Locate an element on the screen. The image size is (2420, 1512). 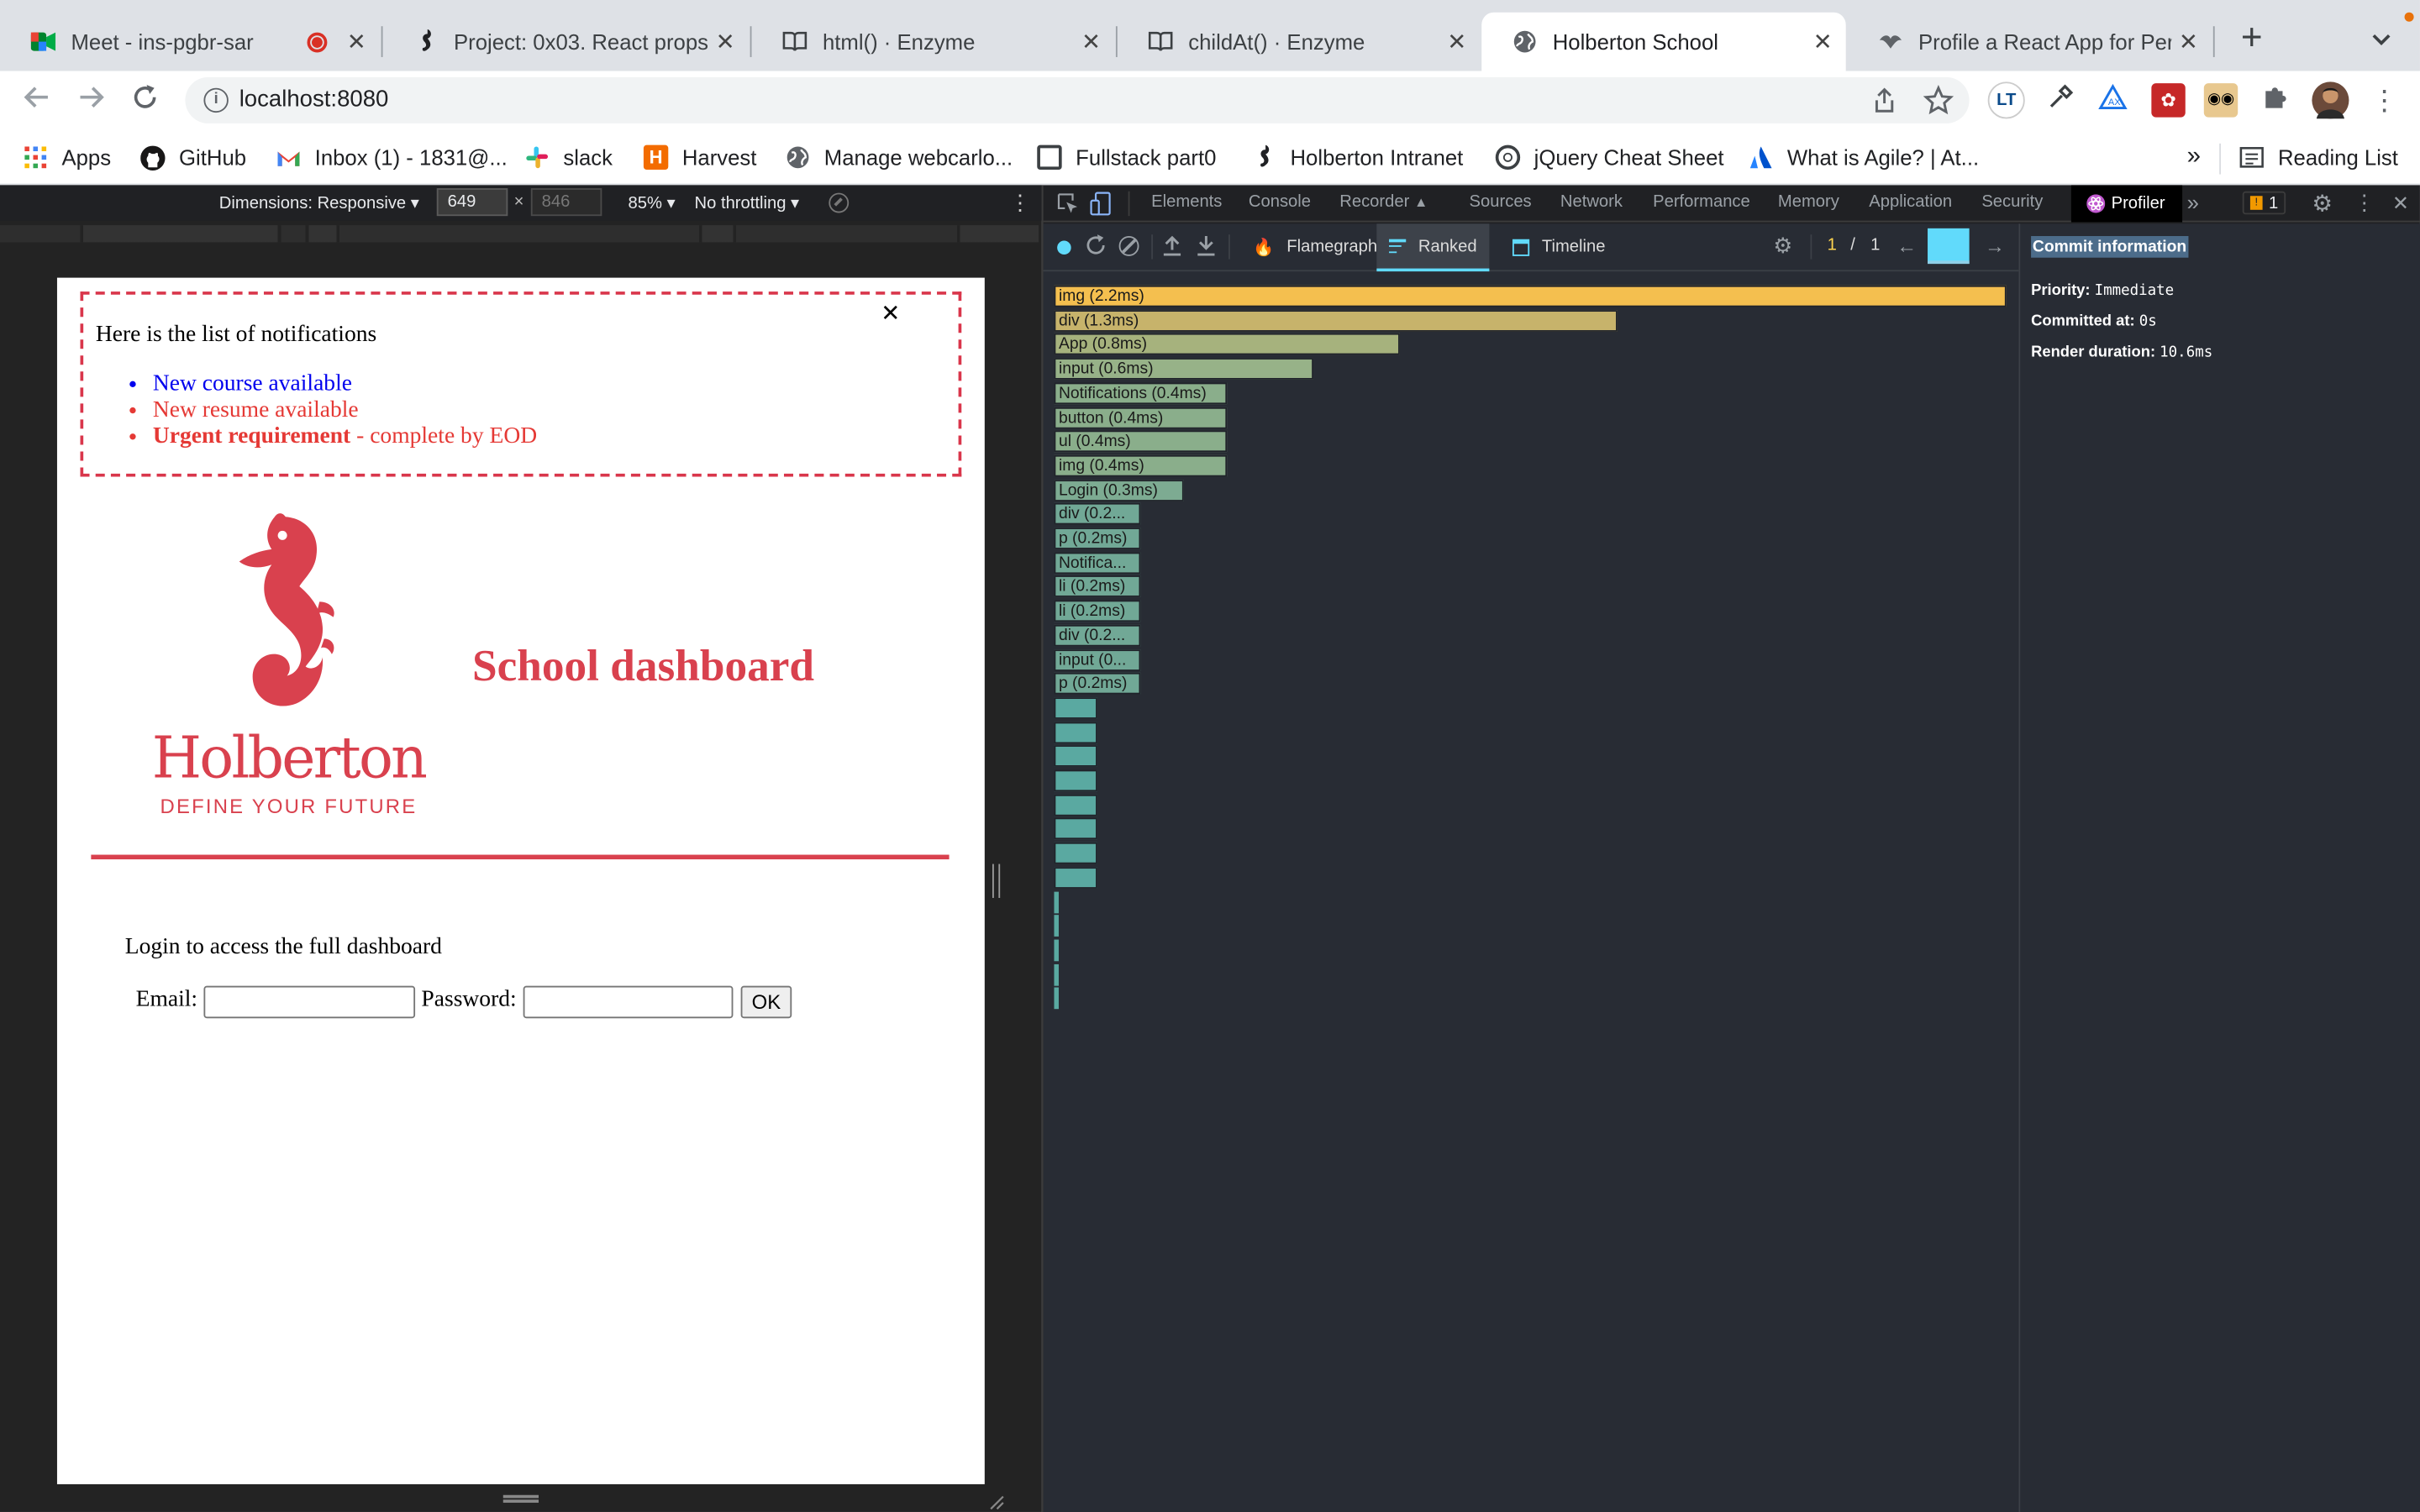
eyedropper-extension-icon is located at coordinates (2060, 100).